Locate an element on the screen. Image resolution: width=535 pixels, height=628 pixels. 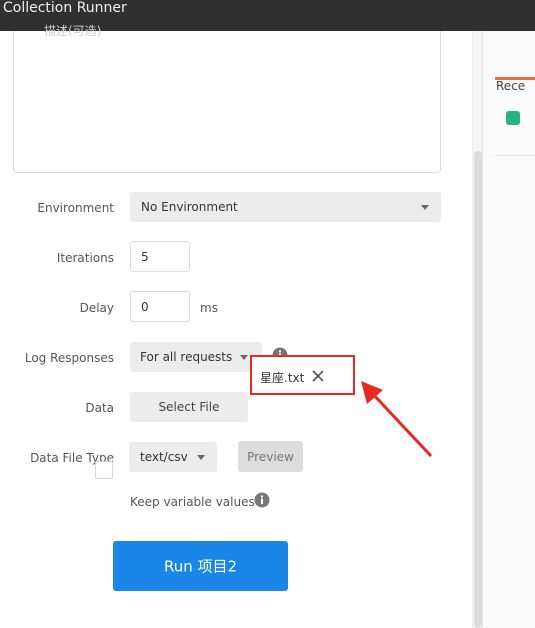
scrollbar-thumb is located at coordinates (478, 389).